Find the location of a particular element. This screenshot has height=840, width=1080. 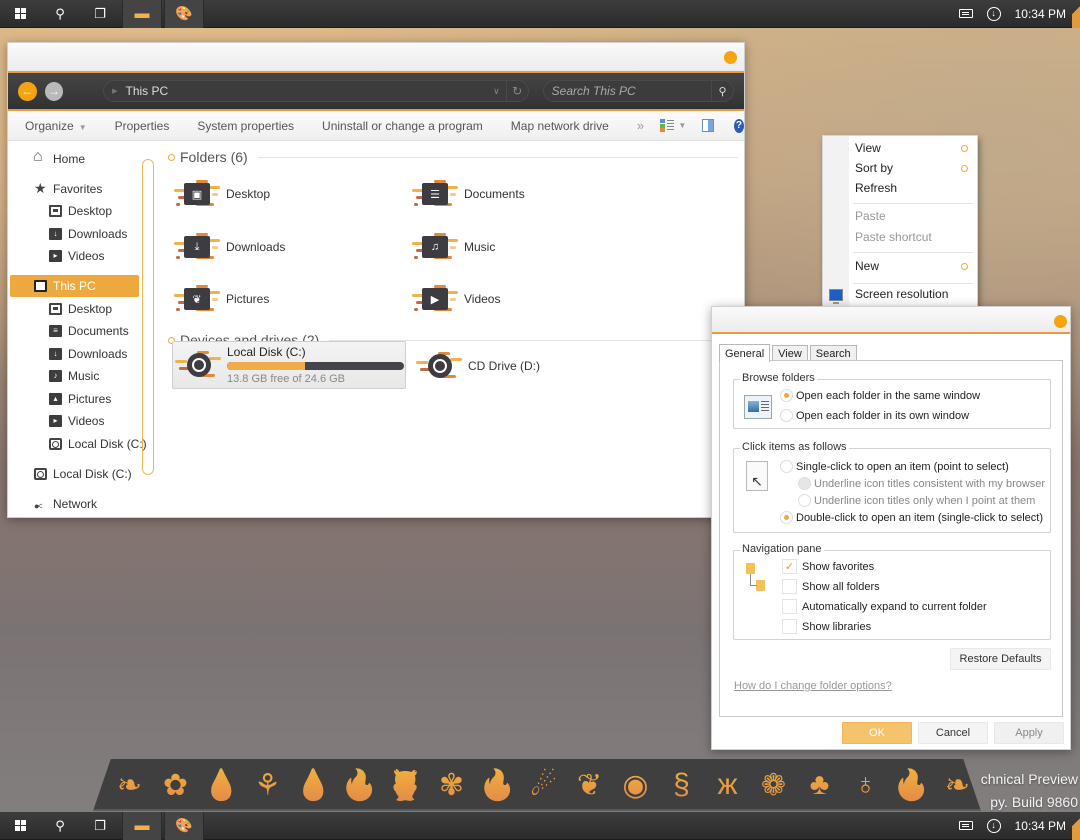

dock-butterfly-icon: ж is located at coordinates (727, 785).